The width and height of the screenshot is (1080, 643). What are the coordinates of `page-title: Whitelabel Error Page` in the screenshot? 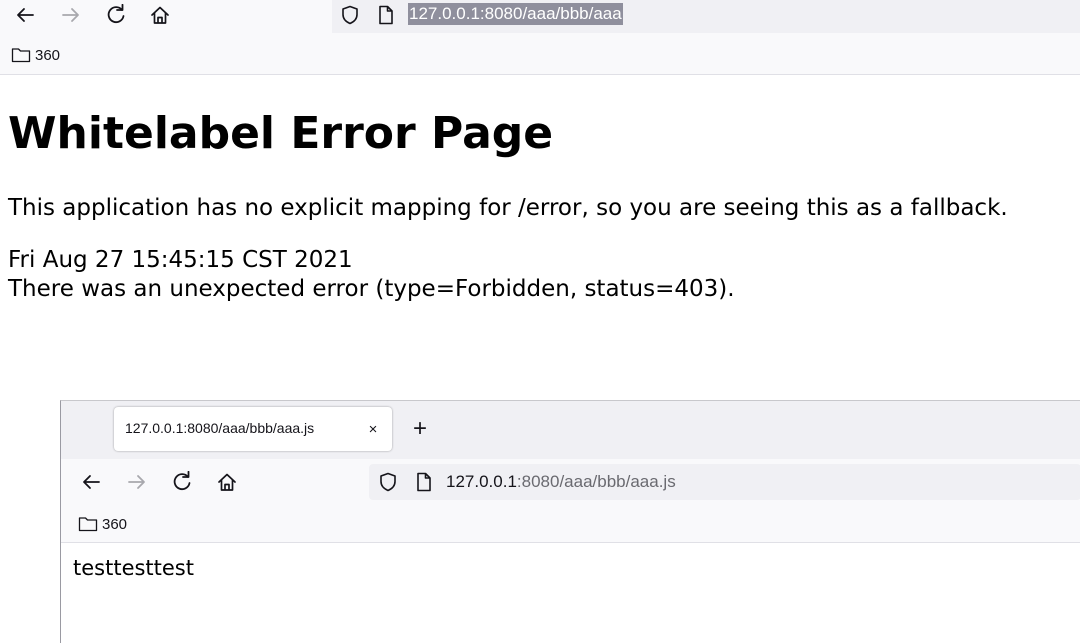 It's located at (281, 133).